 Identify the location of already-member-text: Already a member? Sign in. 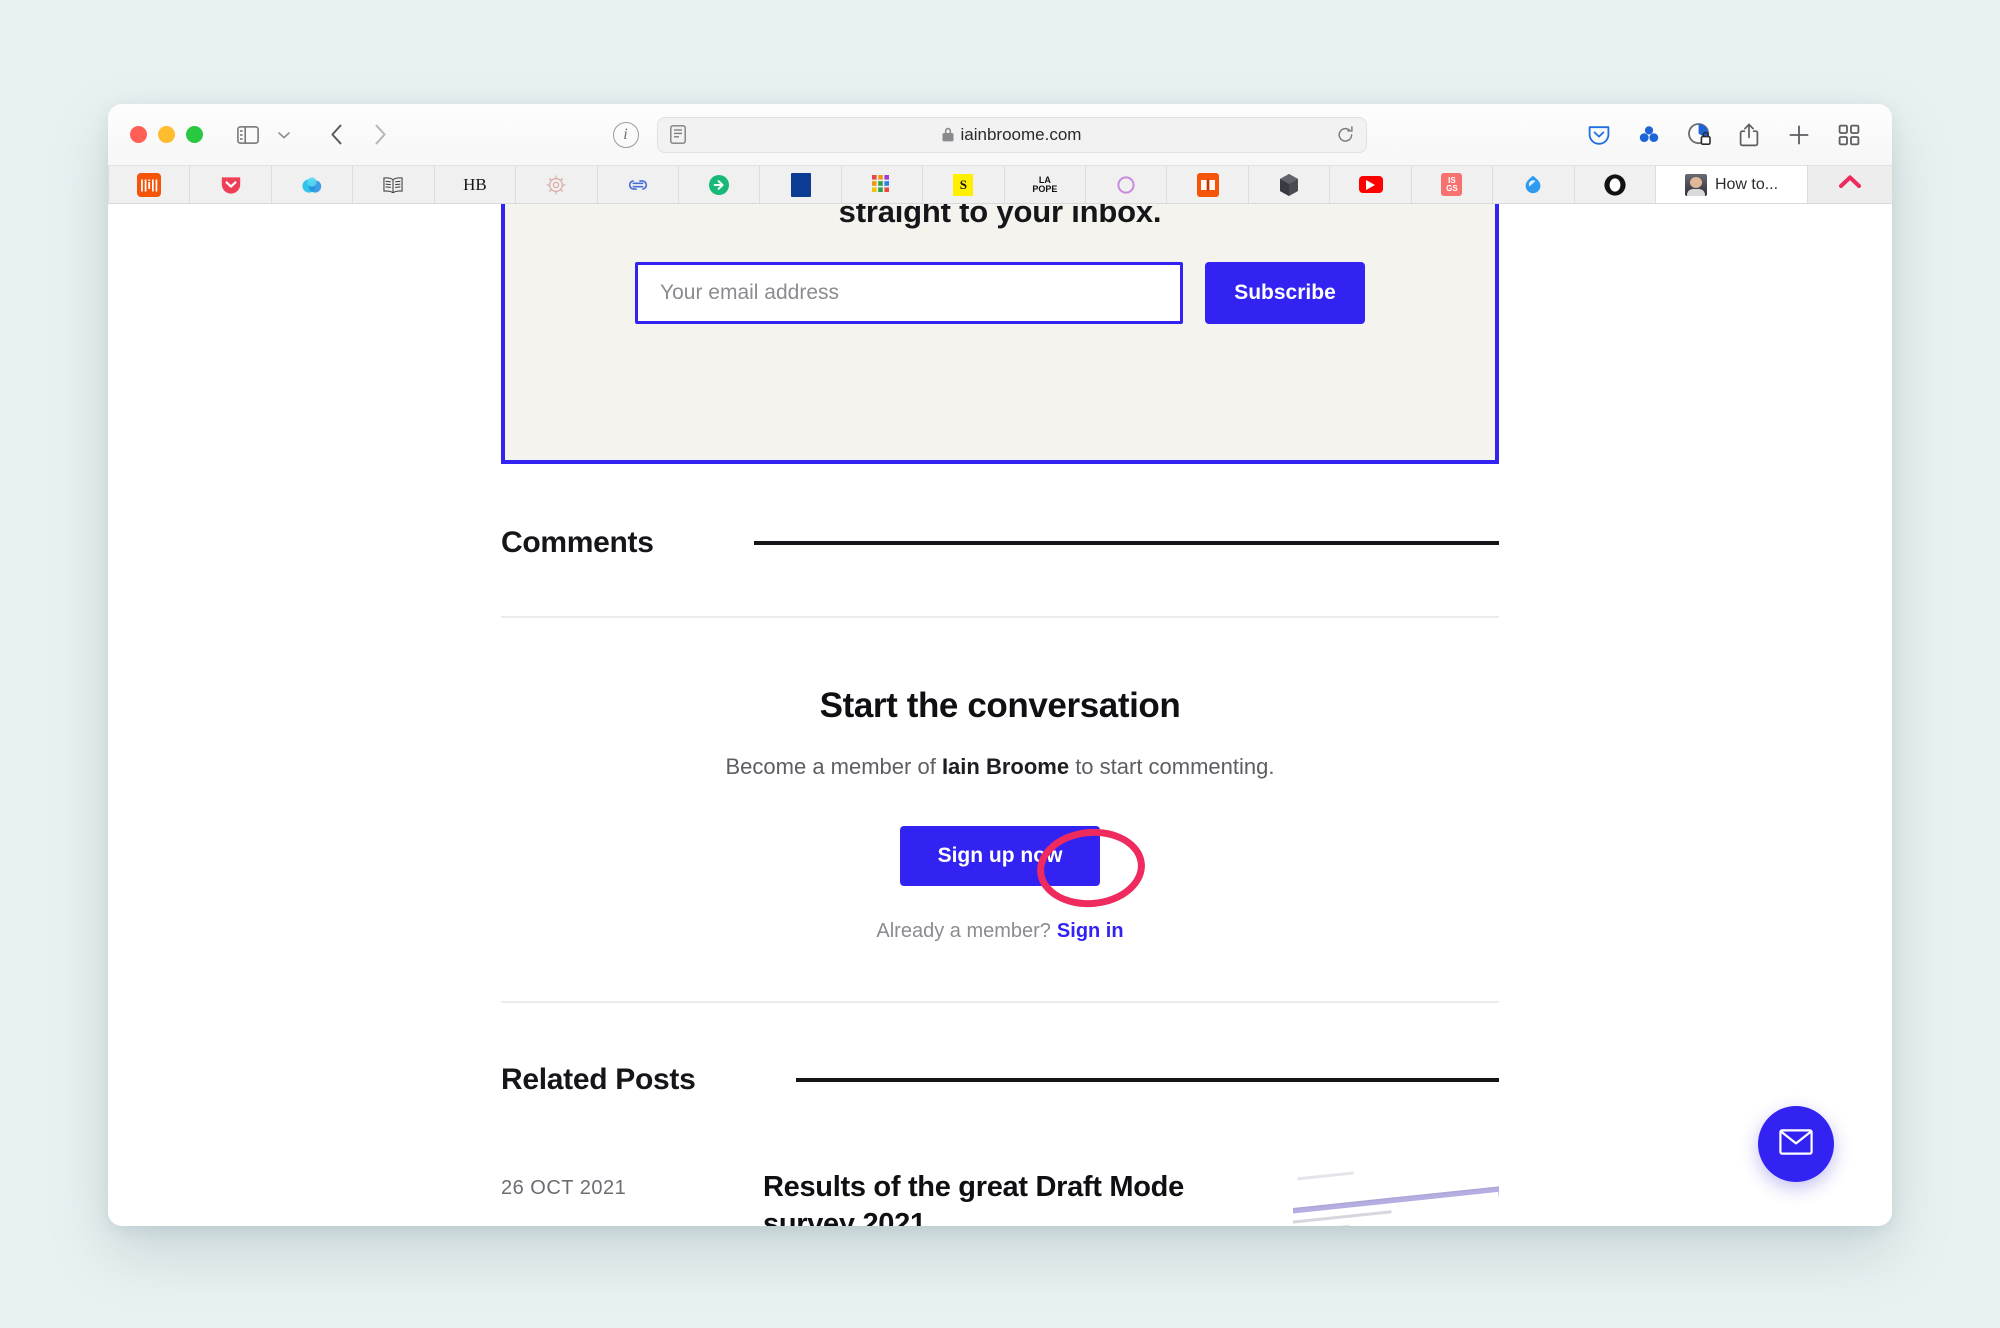
(999, 931).